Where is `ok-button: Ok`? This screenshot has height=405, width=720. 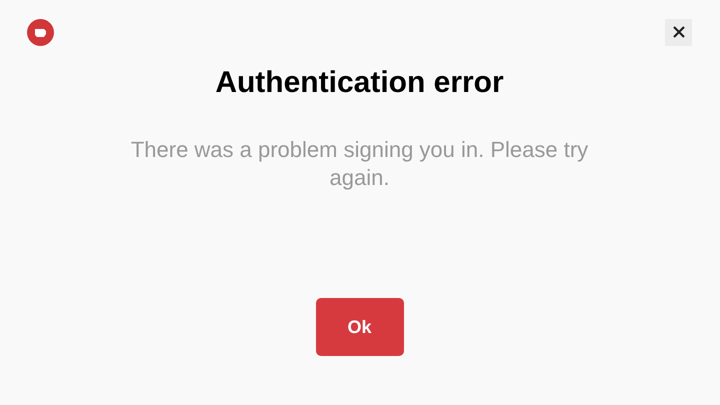
ok-button: Ok is located at coordinates (360, 327).